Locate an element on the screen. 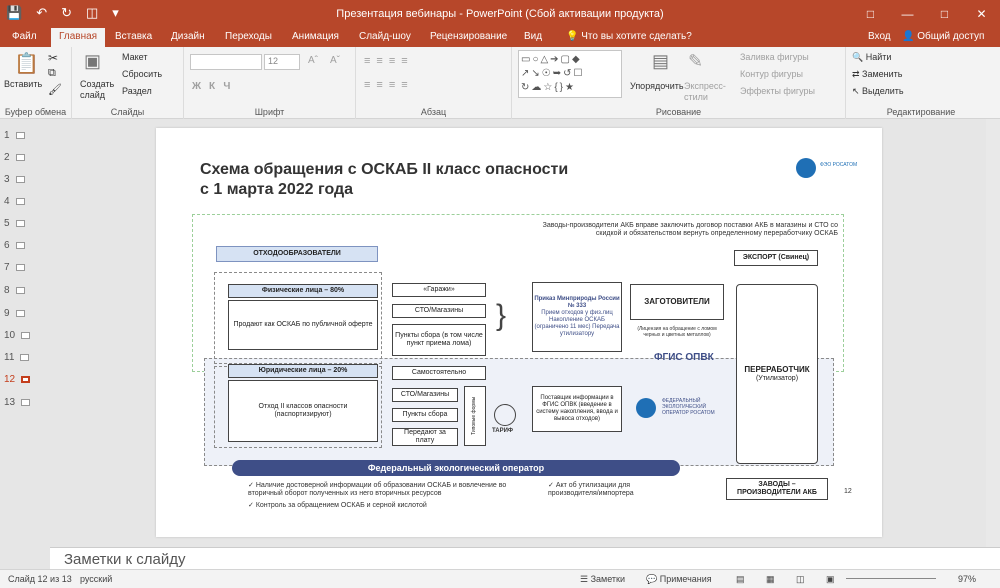  arrange-icon: ▤ is located at coordinates (660, 61).